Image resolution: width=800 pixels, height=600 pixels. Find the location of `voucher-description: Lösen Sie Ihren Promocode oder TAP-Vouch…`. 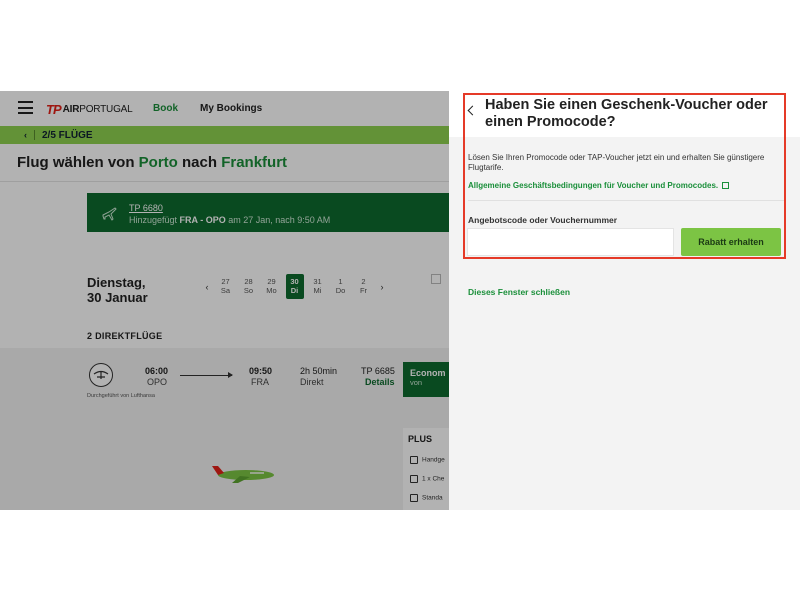

voucher-description: Lösen Sie Ihren Promocode oder TAP-Vouch… is located at coordinates (616, 162).